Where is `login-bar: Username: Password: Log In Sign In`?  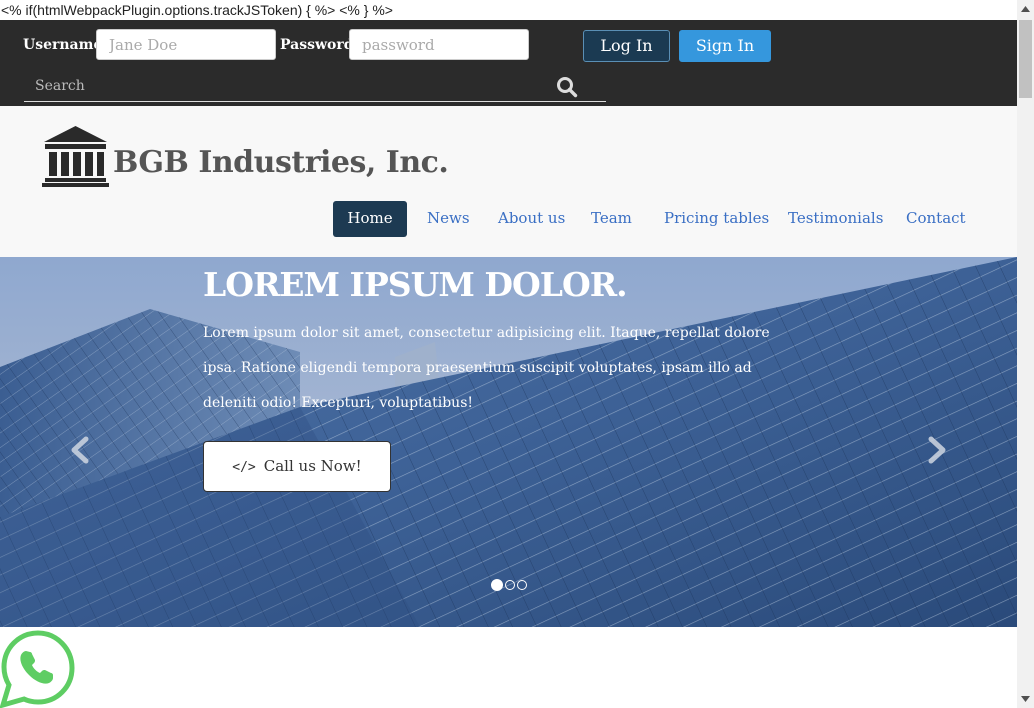
login-bar: Username: Password: Log In Sign In is located at coordinates (508, 63).